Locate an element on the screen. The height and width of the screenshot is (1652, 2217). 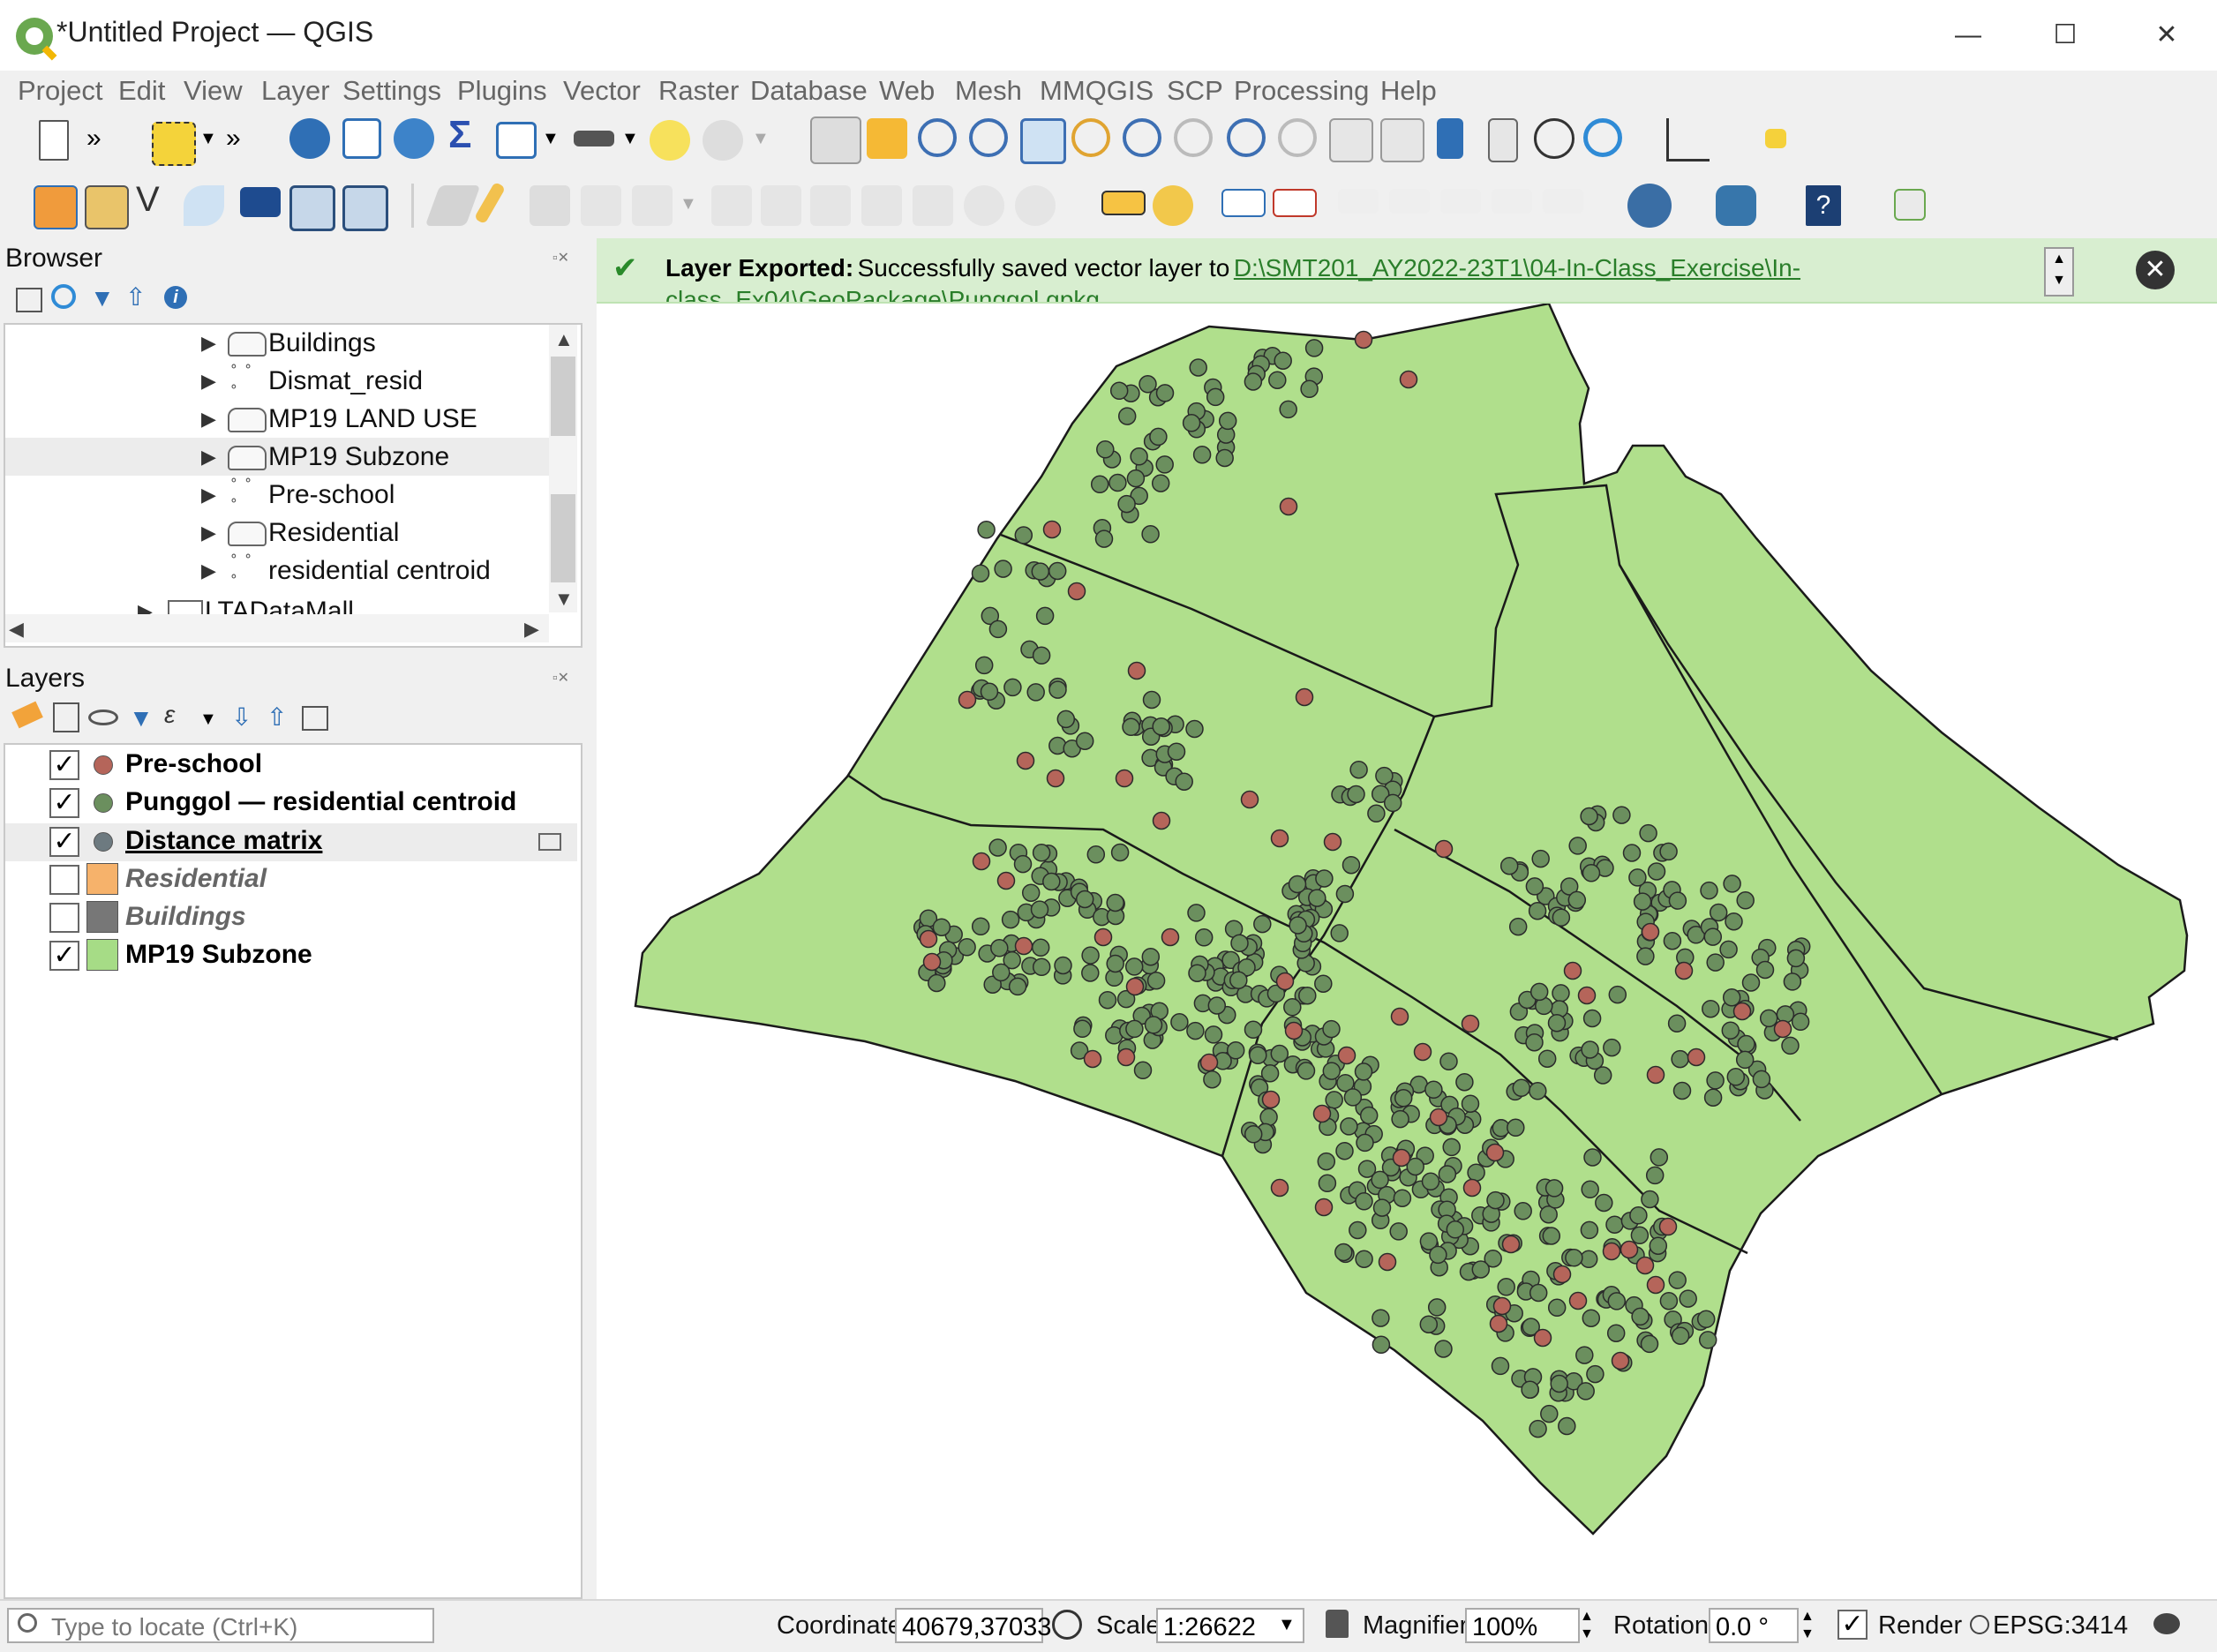
scroll-up-icon: ▲ is located at coordinates (564, 339).